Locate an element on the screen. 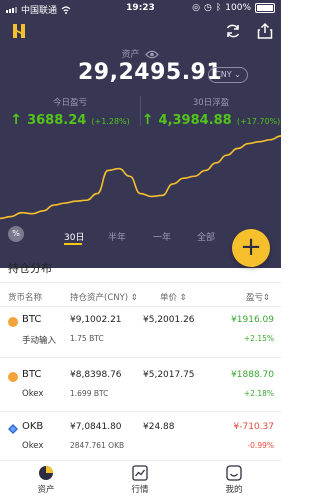 Image resolution: width=320 pixels, height=501 pixels. bottom-tab-bar: 资产 行情 我的 is located at coordinates (140, 480).